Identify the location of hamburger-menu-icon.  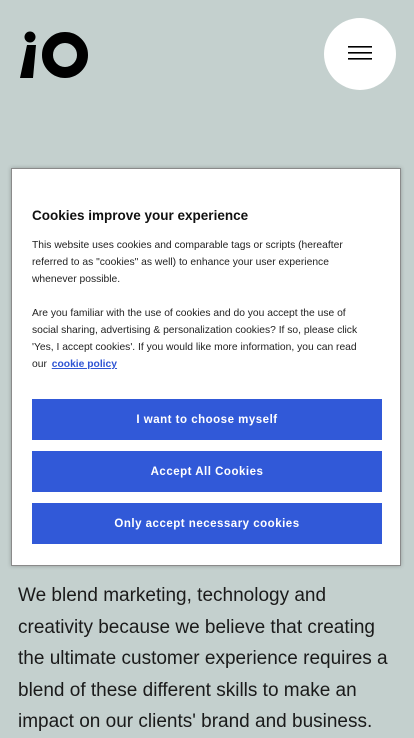
(360, 53).